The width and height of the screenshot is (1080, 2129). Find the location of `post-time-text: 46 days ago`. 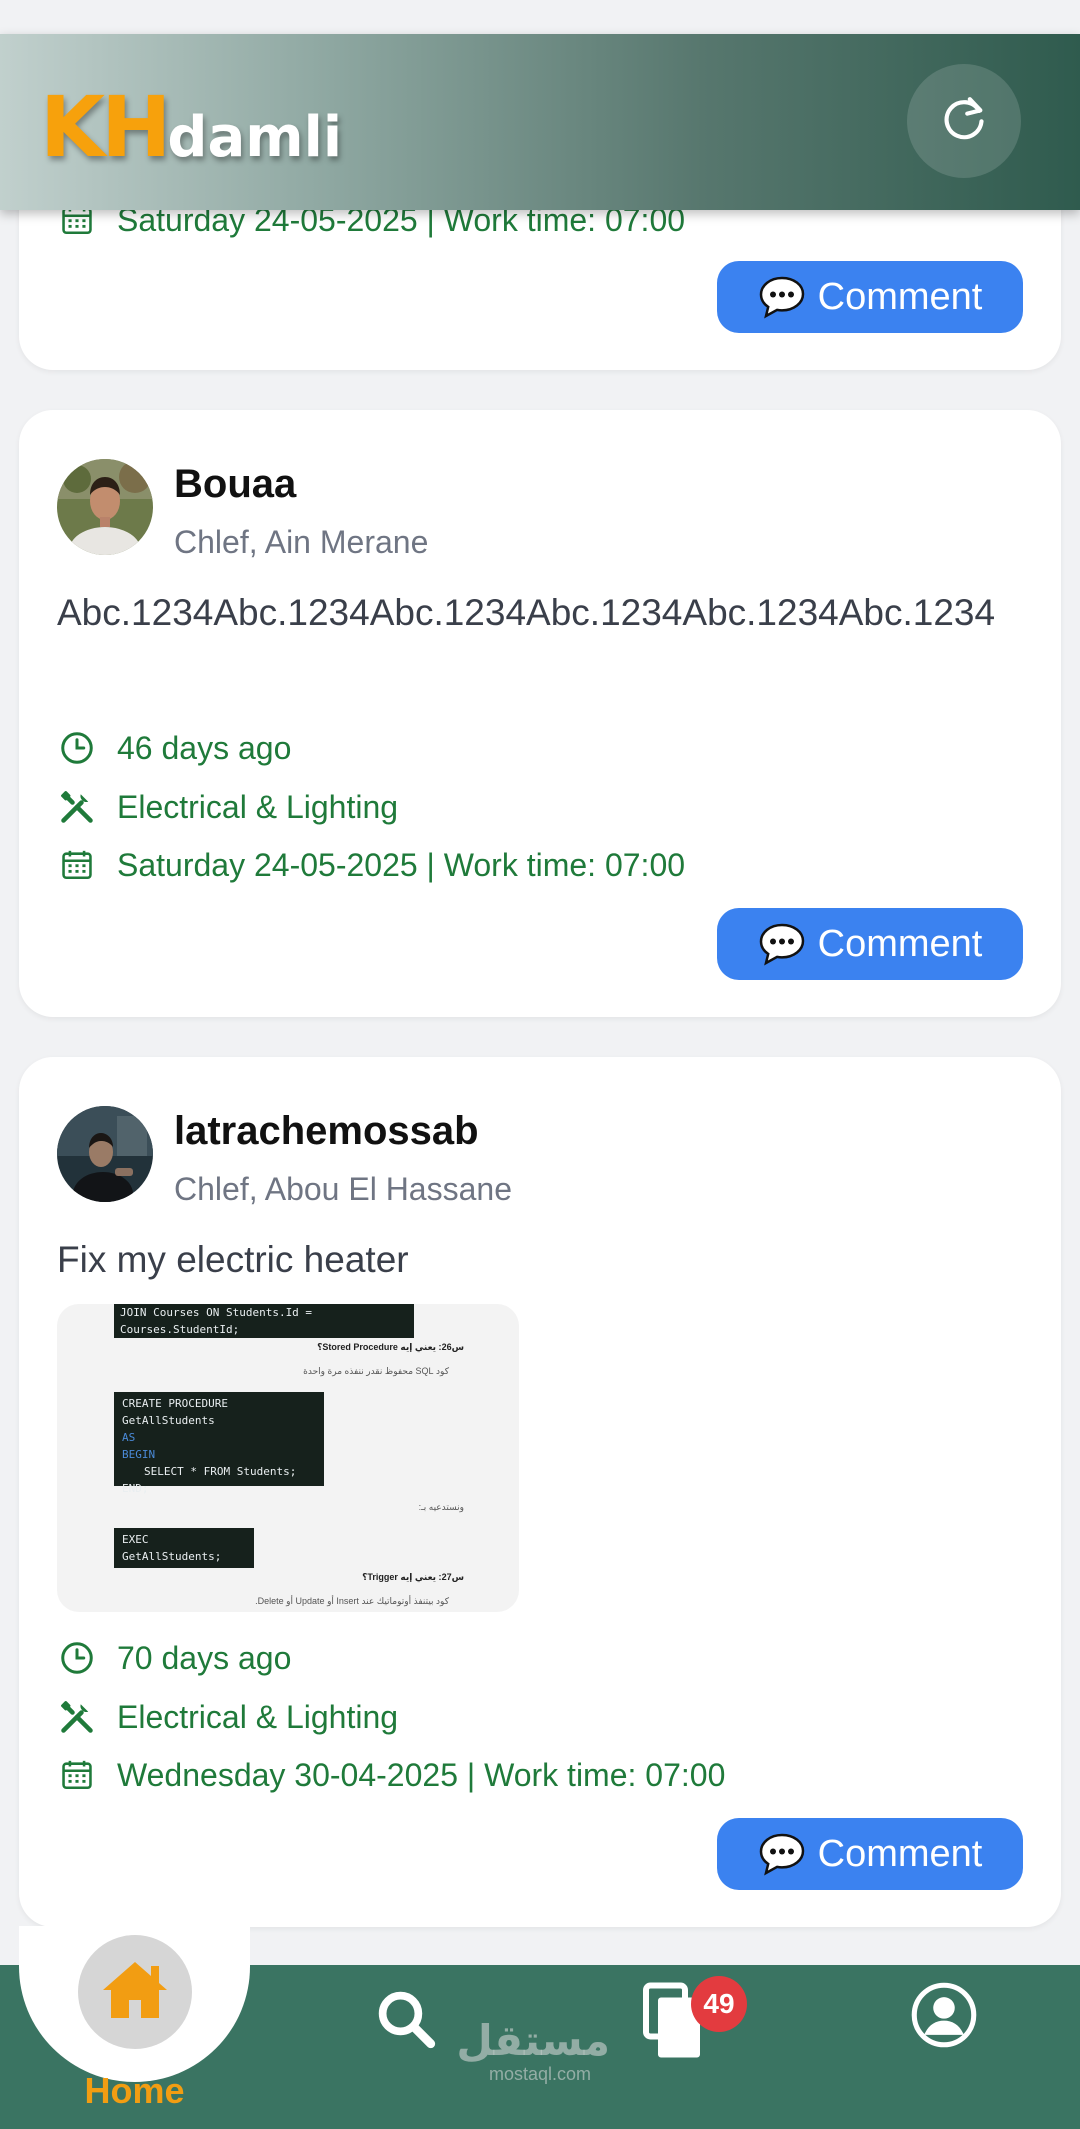

post-time-text: 46 days ago is located at coordinates (204, 747).